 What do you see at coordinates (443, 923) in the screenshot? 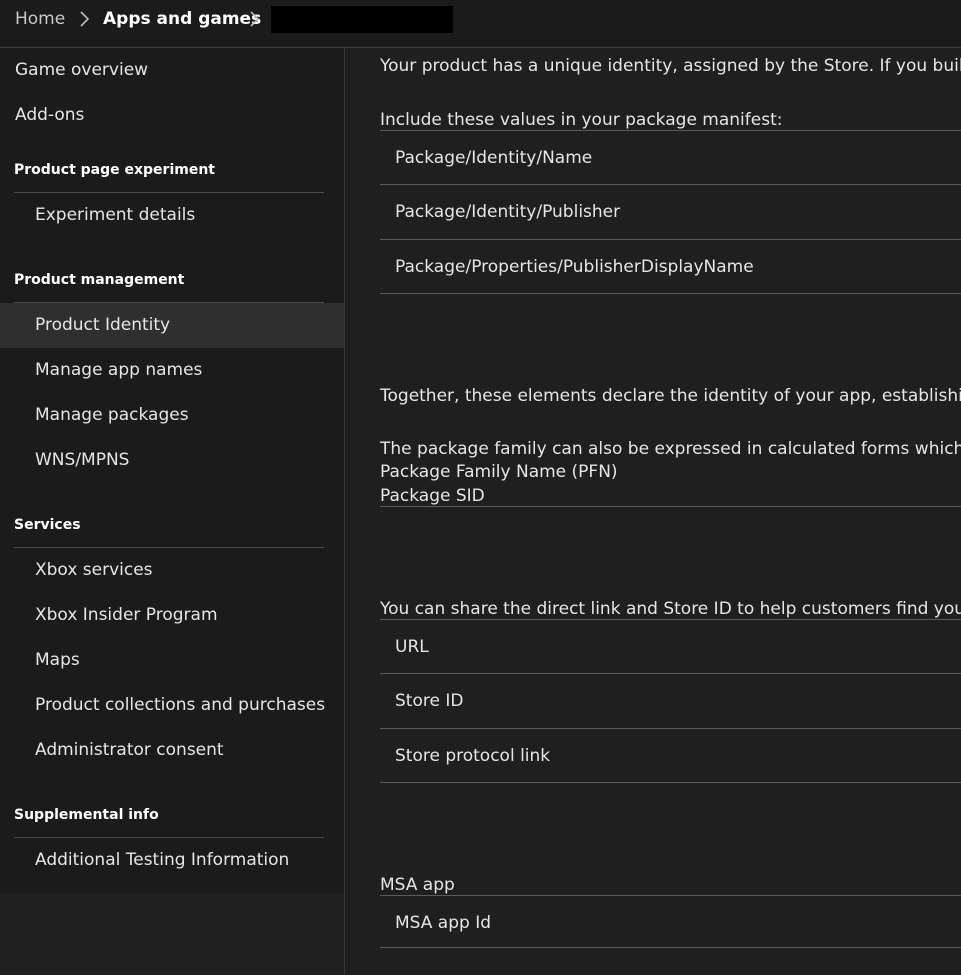
I see `msa-row-app-id: MSA app Id` at bounding box center [443, 923].